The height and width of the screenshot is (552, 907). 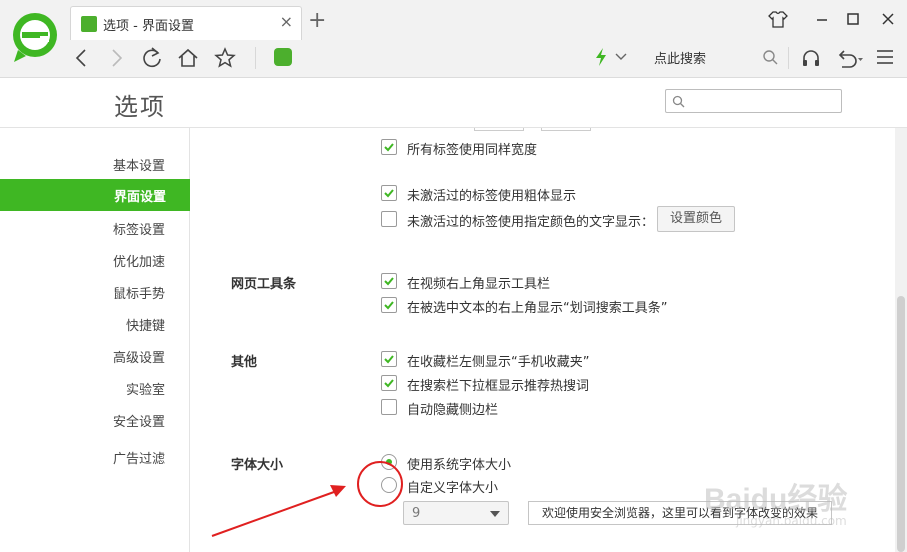 What do you see at coordinates (283, 57) in the screenshot?
I see `shield-plus-icon` at bounding box center [283, 57].